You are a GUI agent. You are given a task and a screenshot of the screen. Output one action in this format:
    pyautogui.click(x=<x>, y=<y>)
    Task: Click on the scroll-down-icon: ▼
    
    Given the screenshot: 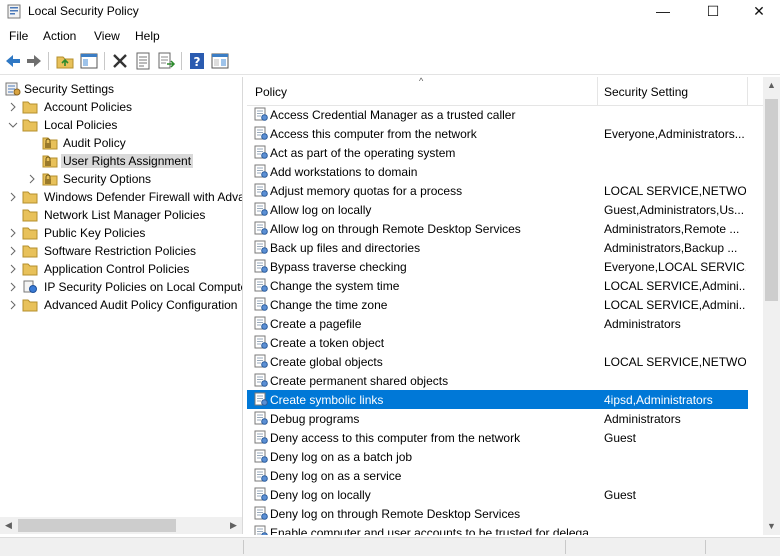 What is the action you would take?
    pyautogui.click(x=771, y=526)
    